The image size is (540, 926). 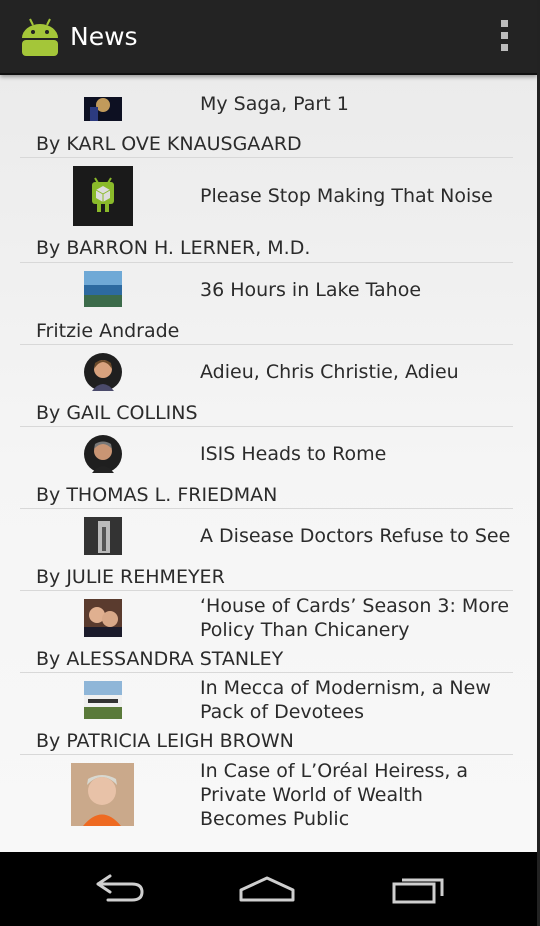 I want to click on list-item: My Saga, Part 1 By KARL OVE KNAUSGAARD, so click(x=266, y=117).